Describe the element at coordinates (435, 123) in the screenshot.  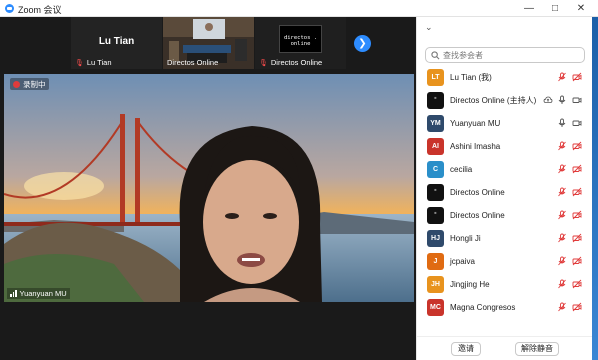
I see `avatar: YM` at that location.